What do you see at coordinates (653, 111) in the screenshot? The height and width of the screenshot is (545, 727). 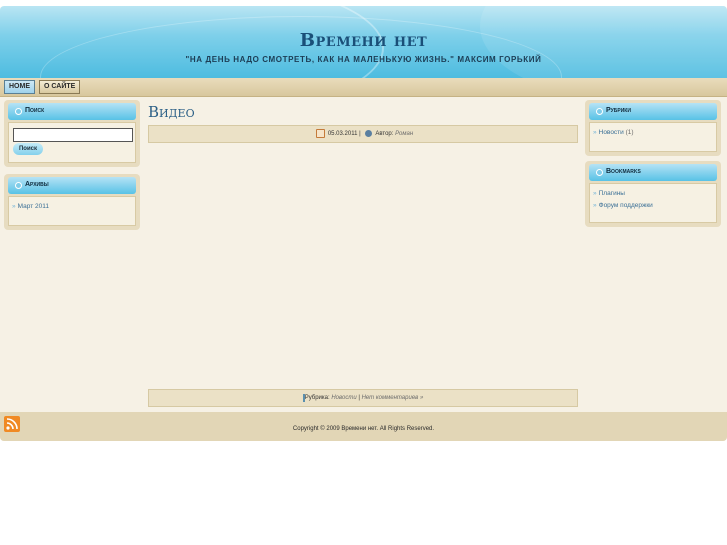 I see `widget-header: Рубрики` at bounding box center [653, 111].